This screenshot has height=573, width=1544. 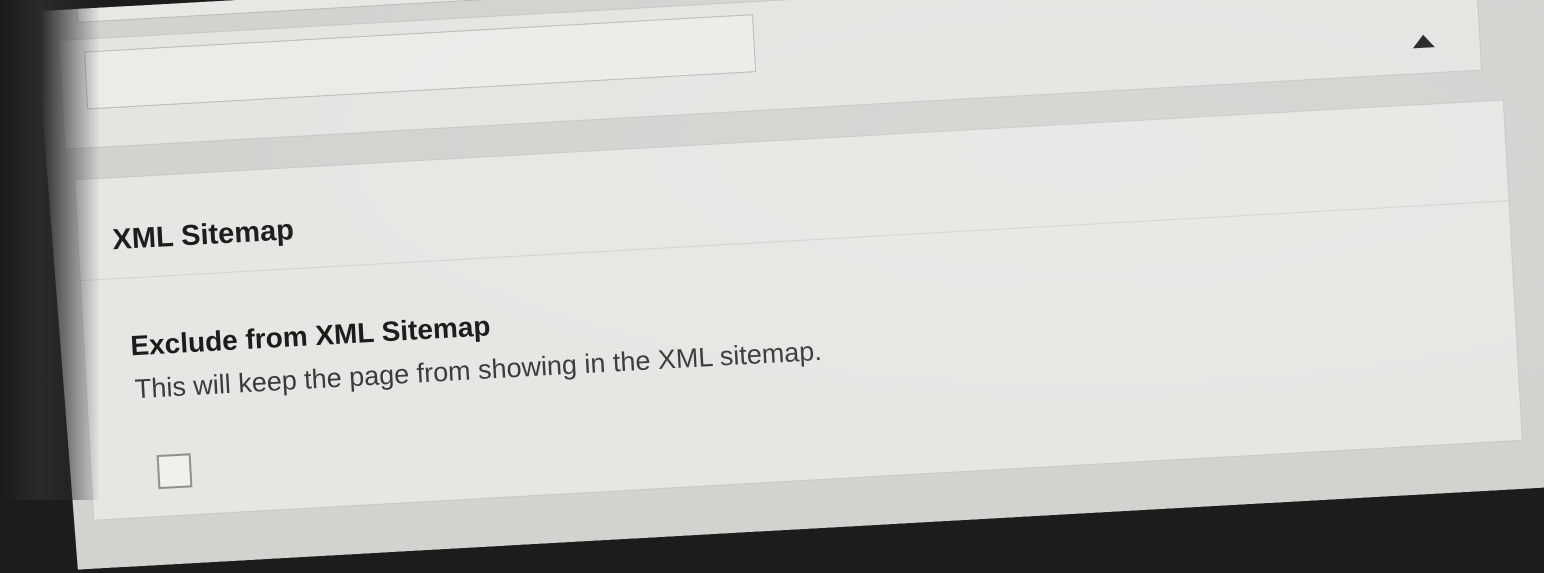 I want to click on exclude-sitemap-checkbox, so click(x=175, y=471).